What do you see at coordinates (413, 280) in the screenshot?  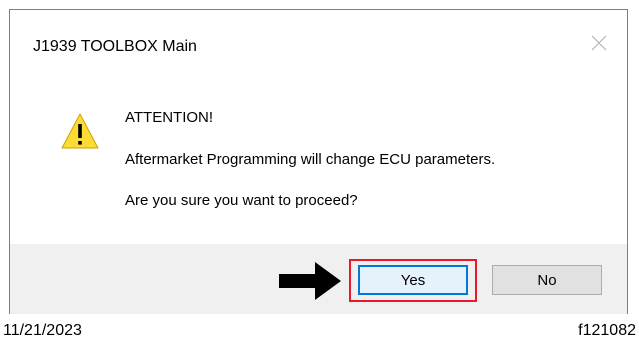 I see `yes-button: Yes` at bounding box center [413, 280].